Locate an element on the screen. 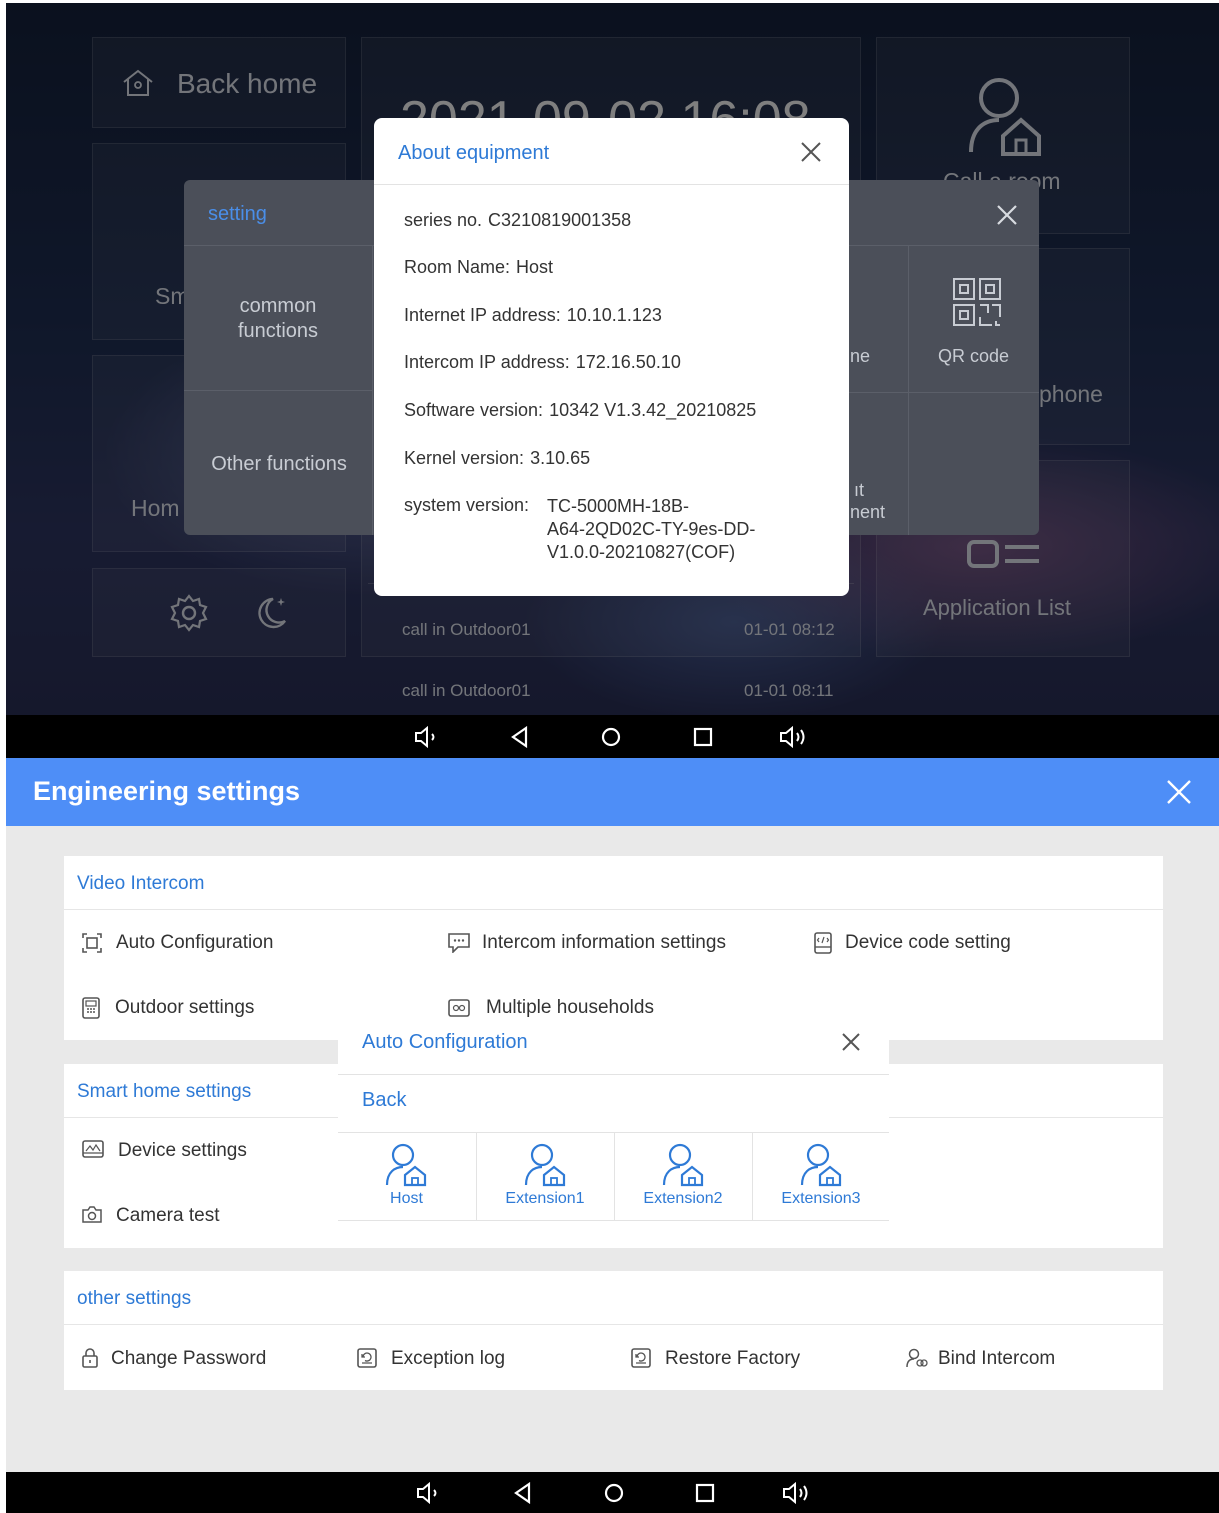 The width and height of the screenshot is (1219, 1513). change-password-item: Change Password is located at coordinates (174, 1359).